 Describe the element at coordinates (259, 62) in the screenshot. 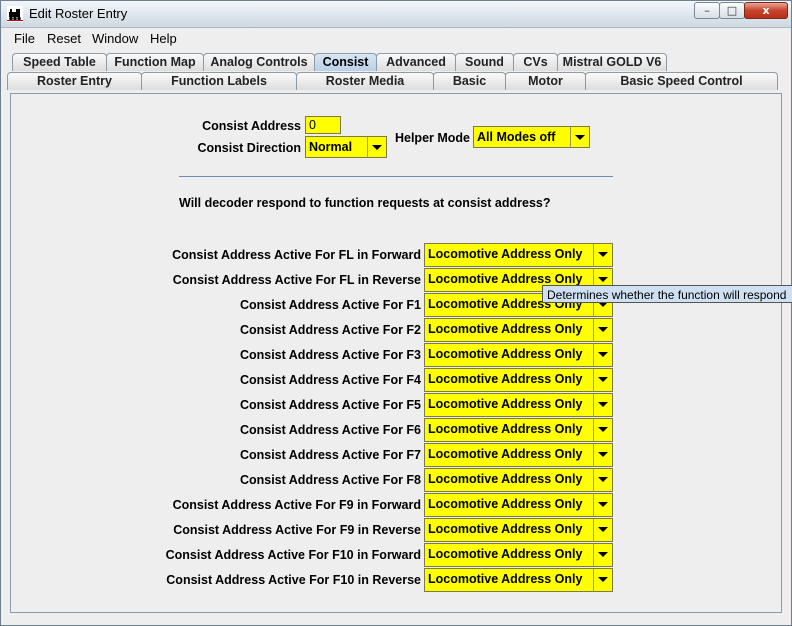

I see `tab-analog-controls: Analog Controls` at that location.